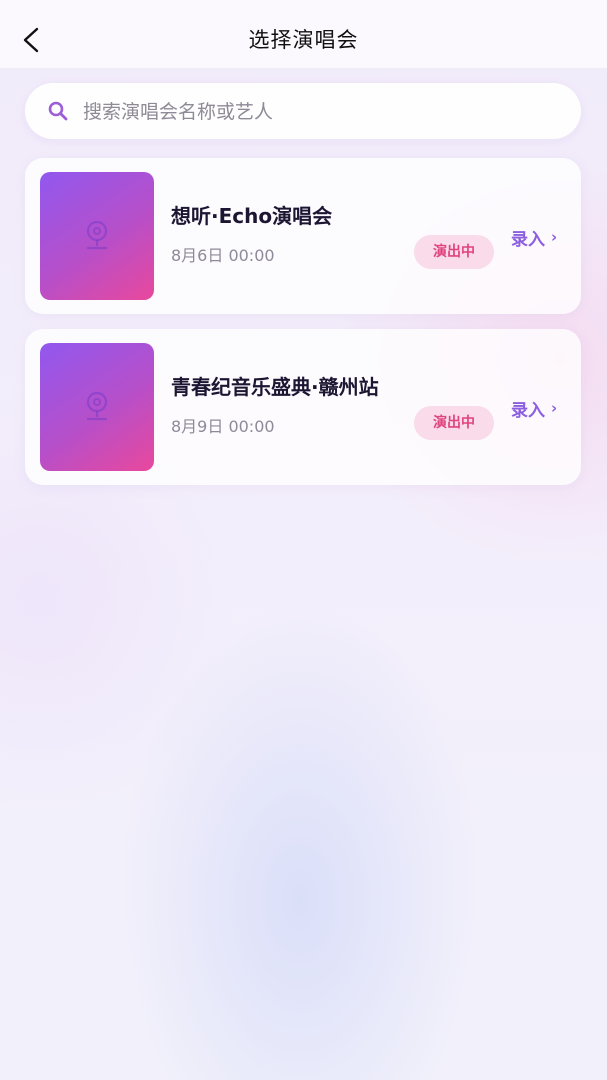 The image size is (607, 1080). What do you see at coordinates (323, 112) in the screenshot?
I see `search-input` at bounding box center [323, 112].